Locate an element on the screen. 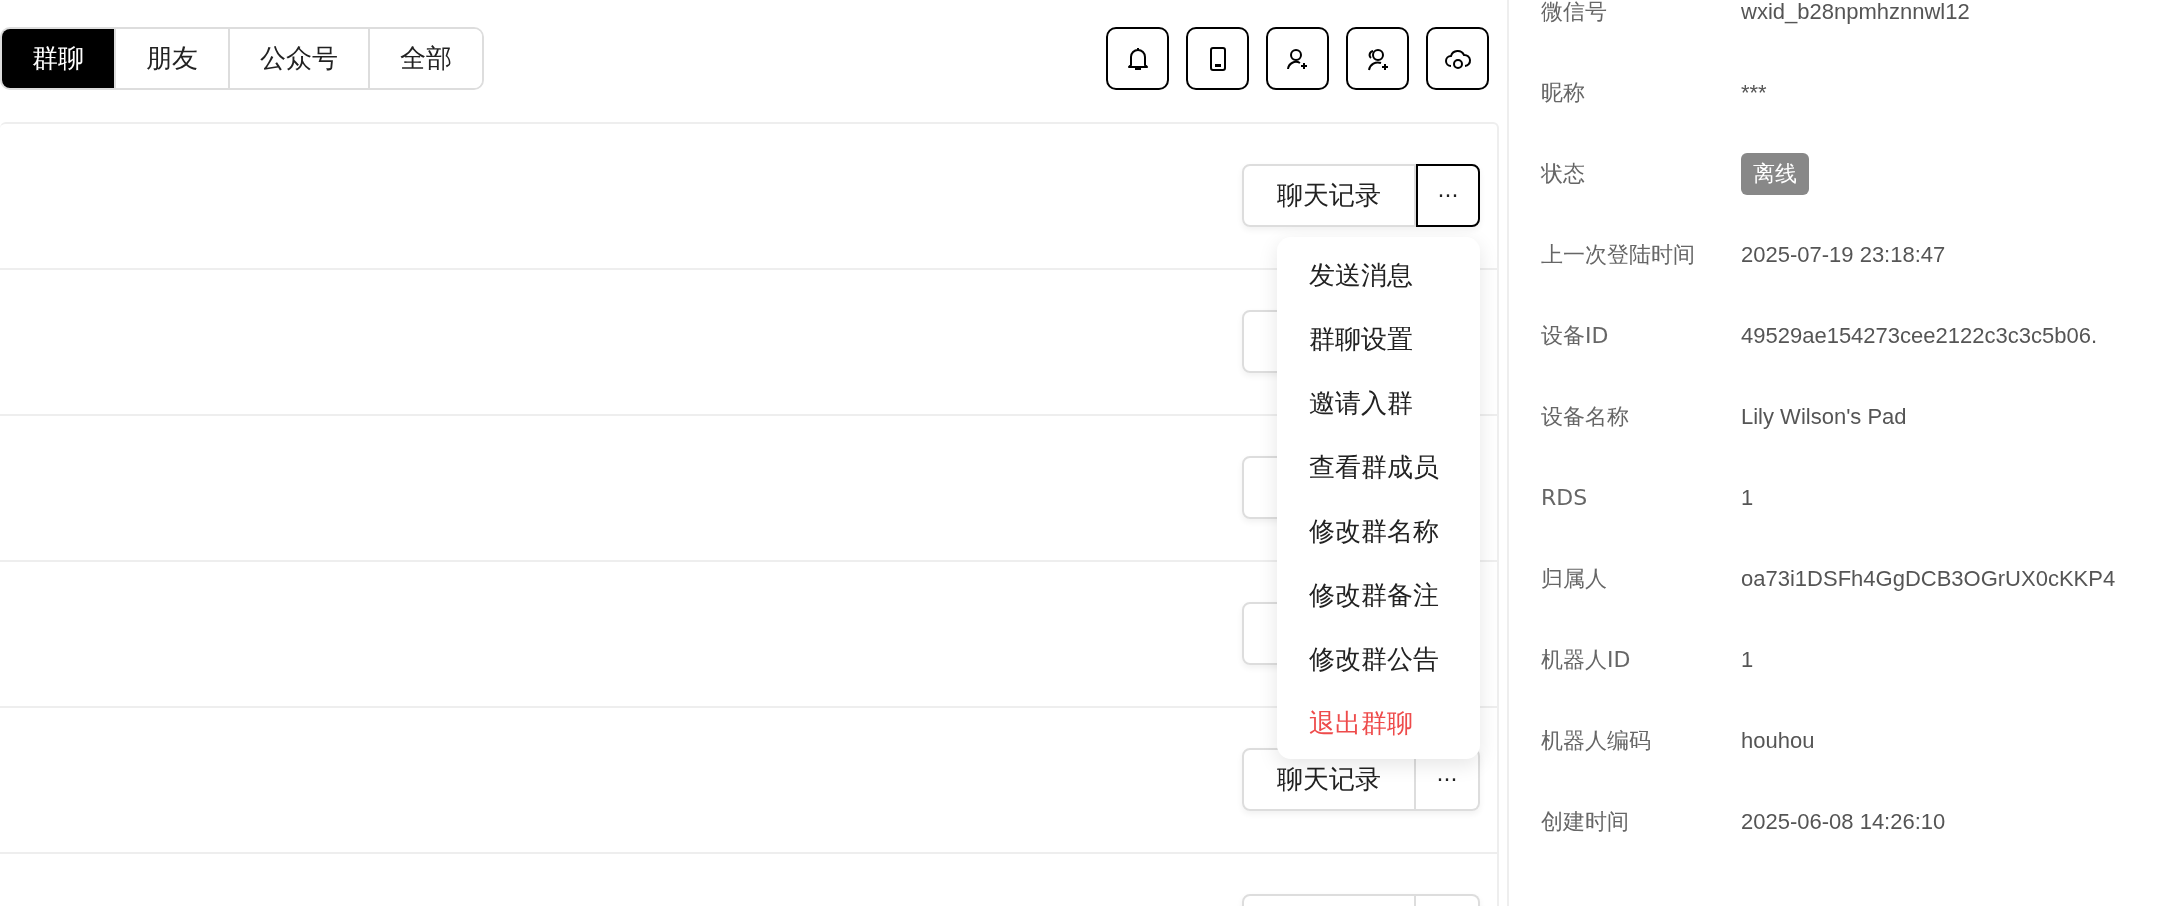 The image size is (2160, 906). phone-icon is located at coordinates (1217, 58).